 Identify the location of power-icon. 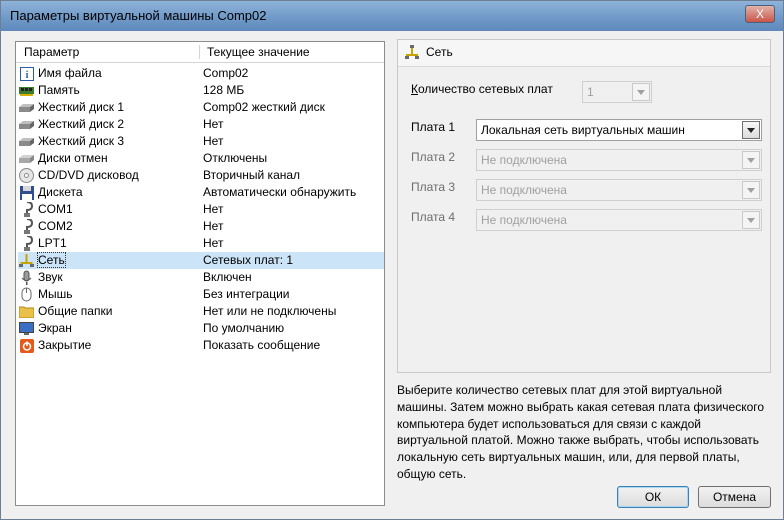
(26, 345).